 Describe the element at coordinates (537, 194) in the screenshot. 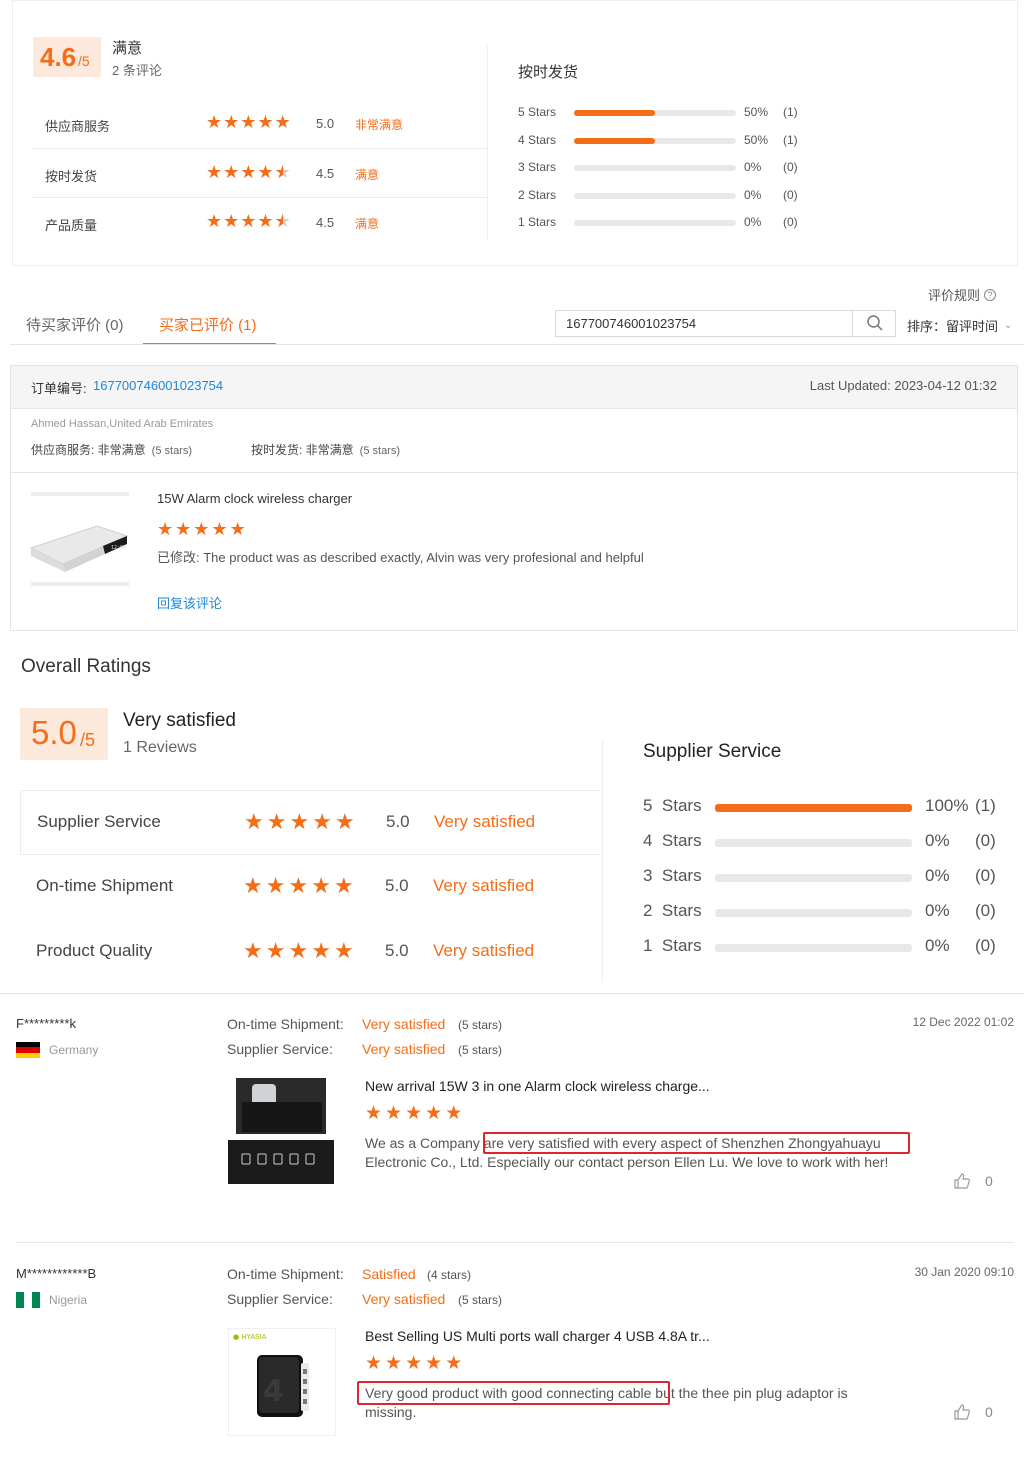

I see `star-level-label: 2 Stars` at that location.